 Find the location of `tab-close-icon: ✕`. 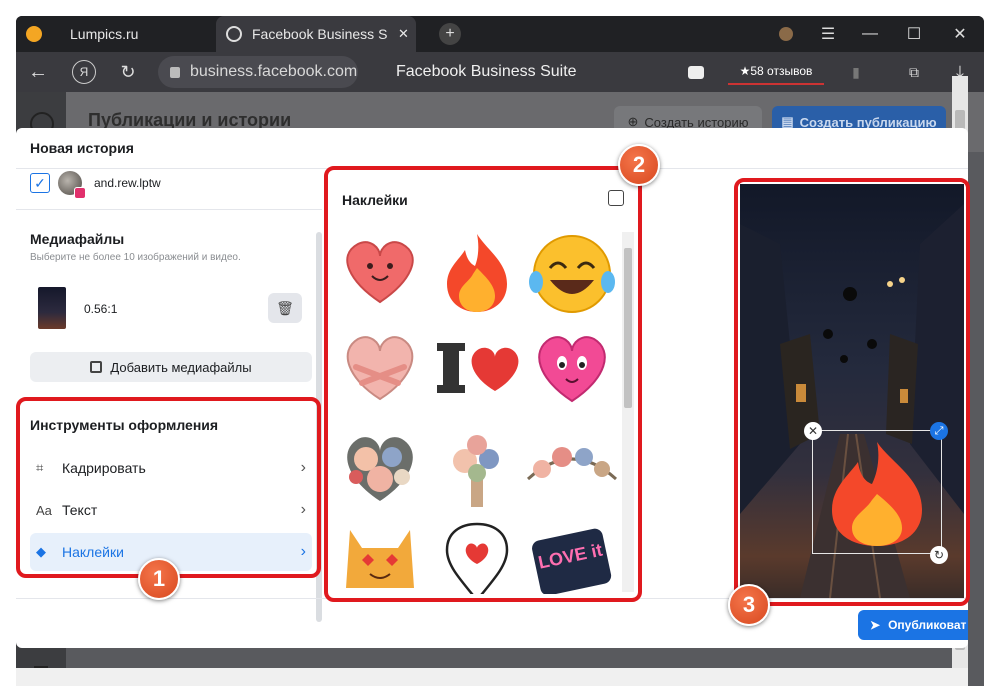

tab-close-icon: ✕ is located at coordinates (403, 34).